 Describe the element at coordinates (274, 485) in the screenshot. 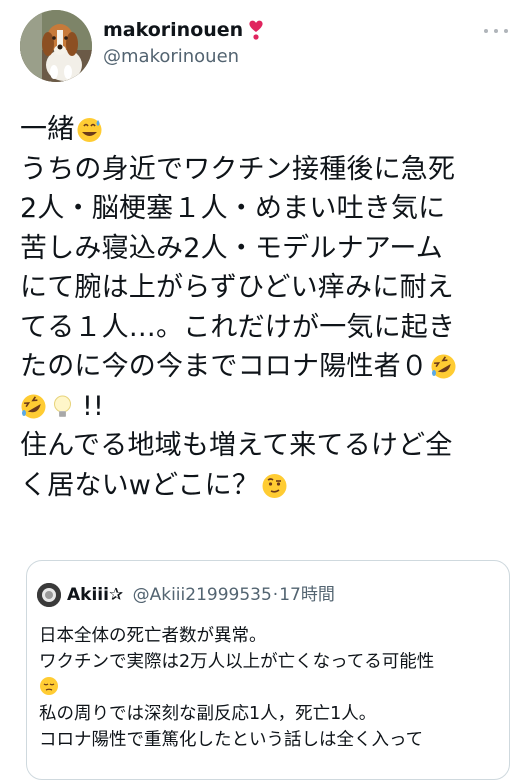

I see `raised-eyebrow-emoji` at that location.